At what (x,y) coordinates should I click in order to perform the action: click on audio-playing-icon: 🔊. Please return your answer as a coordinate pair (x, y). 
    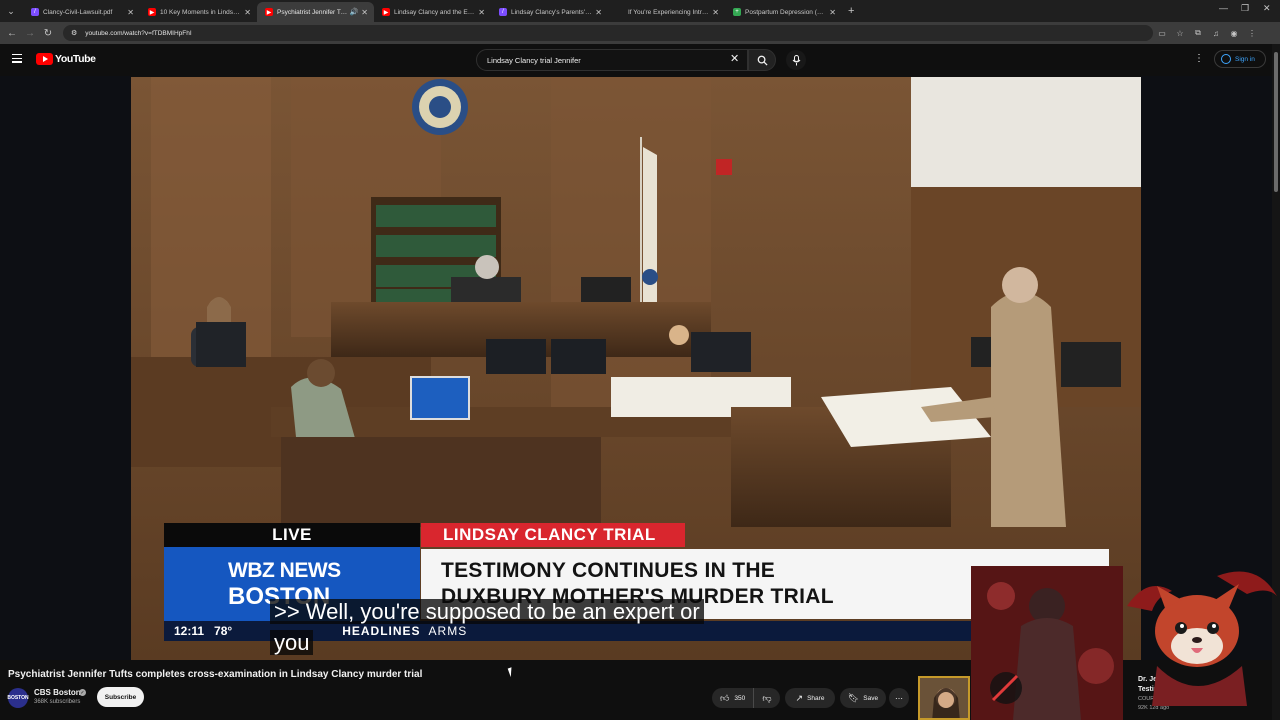
    Looking at the image, I should click on (354, 12).